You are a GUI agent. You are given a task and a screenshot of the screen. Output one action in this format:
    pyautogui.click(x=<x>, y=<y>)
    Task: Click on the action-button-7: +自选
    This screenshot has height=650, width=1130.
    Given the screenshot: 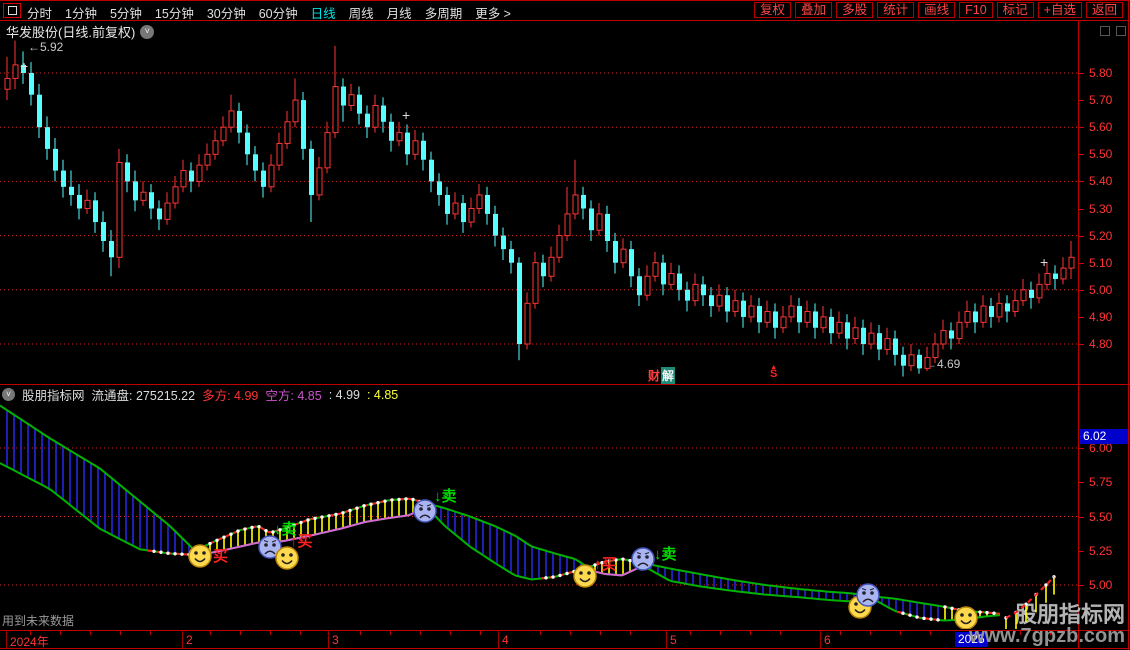 What is the action you would take?
    pyautogui.click(x=1059, y=10)
    